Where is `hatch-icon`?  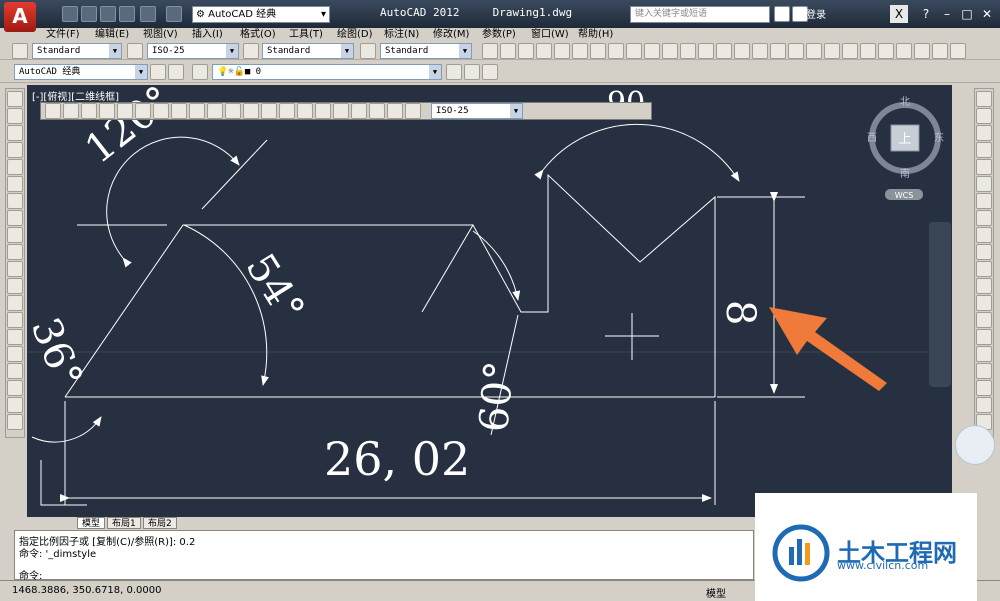
hatch-icon is located at coordinates (15, 337).